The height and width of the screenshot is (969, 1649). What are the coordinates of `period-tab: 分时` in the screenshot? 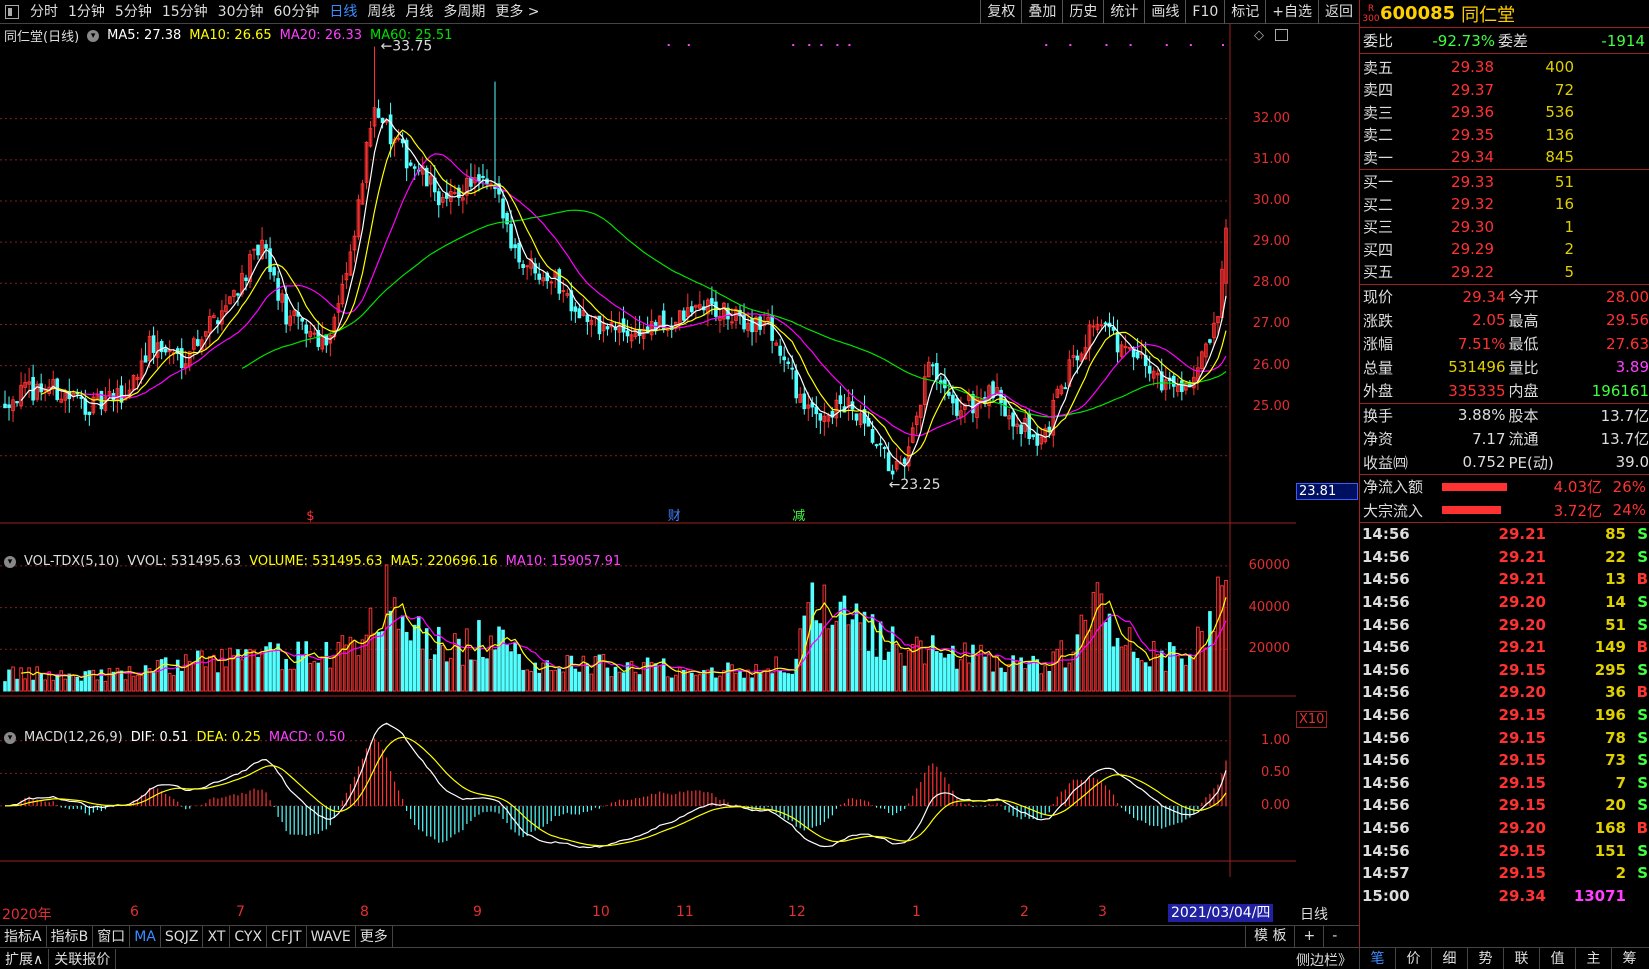 It's located at (44, 12).